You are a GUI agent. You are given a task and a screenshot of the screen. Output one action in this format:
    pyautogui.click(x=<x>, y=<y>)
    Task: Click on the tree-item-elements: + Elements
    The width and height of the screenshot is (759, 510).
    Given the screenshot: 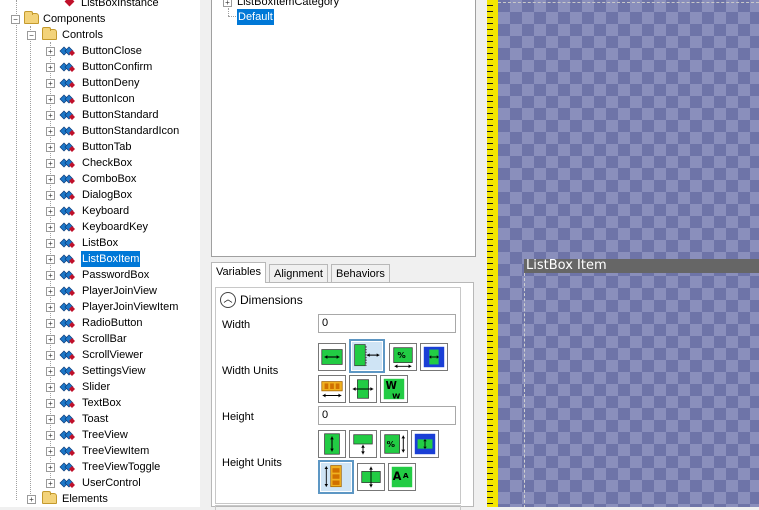 What is the action you would take?
    pyautogui.click(x=100, y=499)
    